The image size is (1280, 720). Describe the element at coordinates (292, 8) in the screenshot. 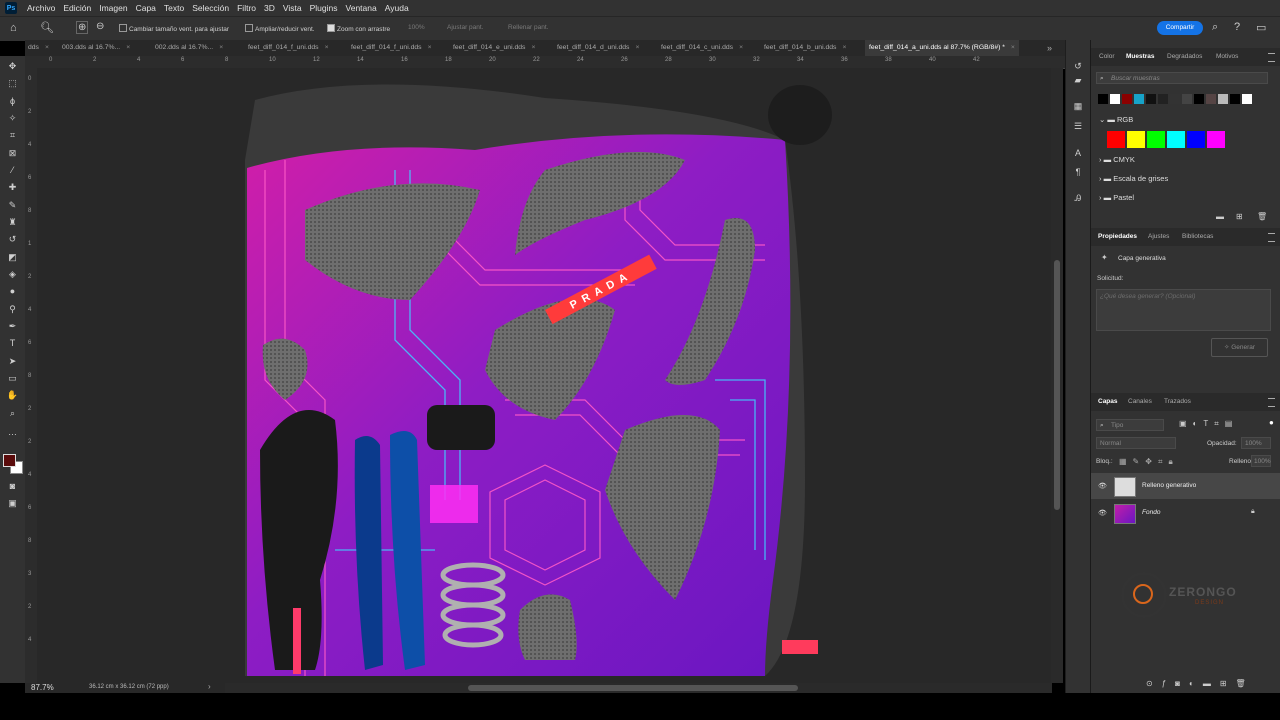

I see `menu-vista: Vista` at that location.